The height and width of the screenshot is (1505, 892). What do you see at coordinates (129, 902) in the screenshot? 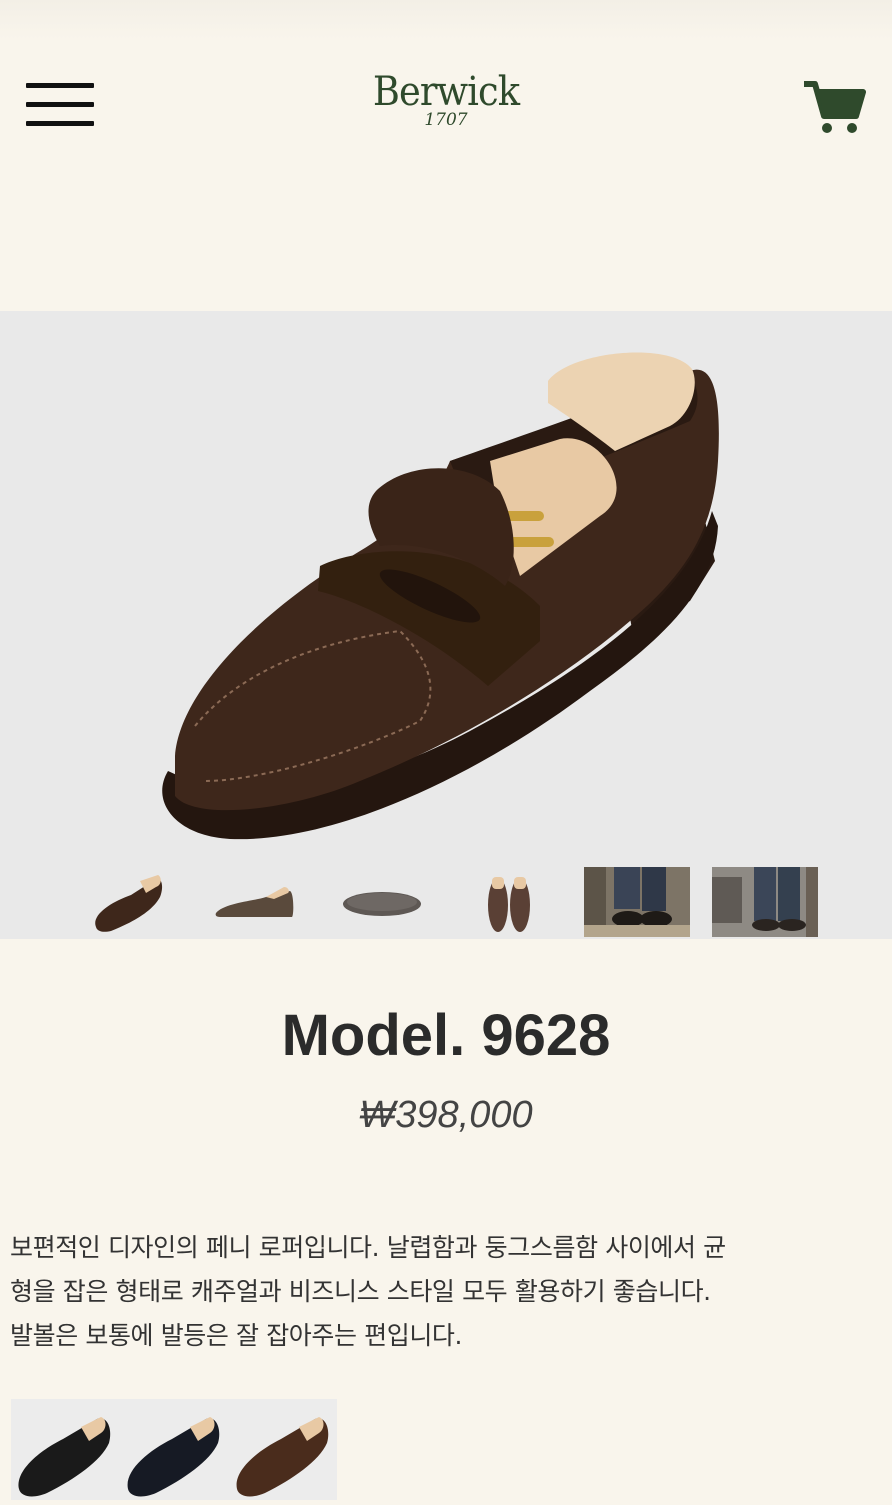
I see `loafer-angle-thumbnail` at bounding box center [129, 902].